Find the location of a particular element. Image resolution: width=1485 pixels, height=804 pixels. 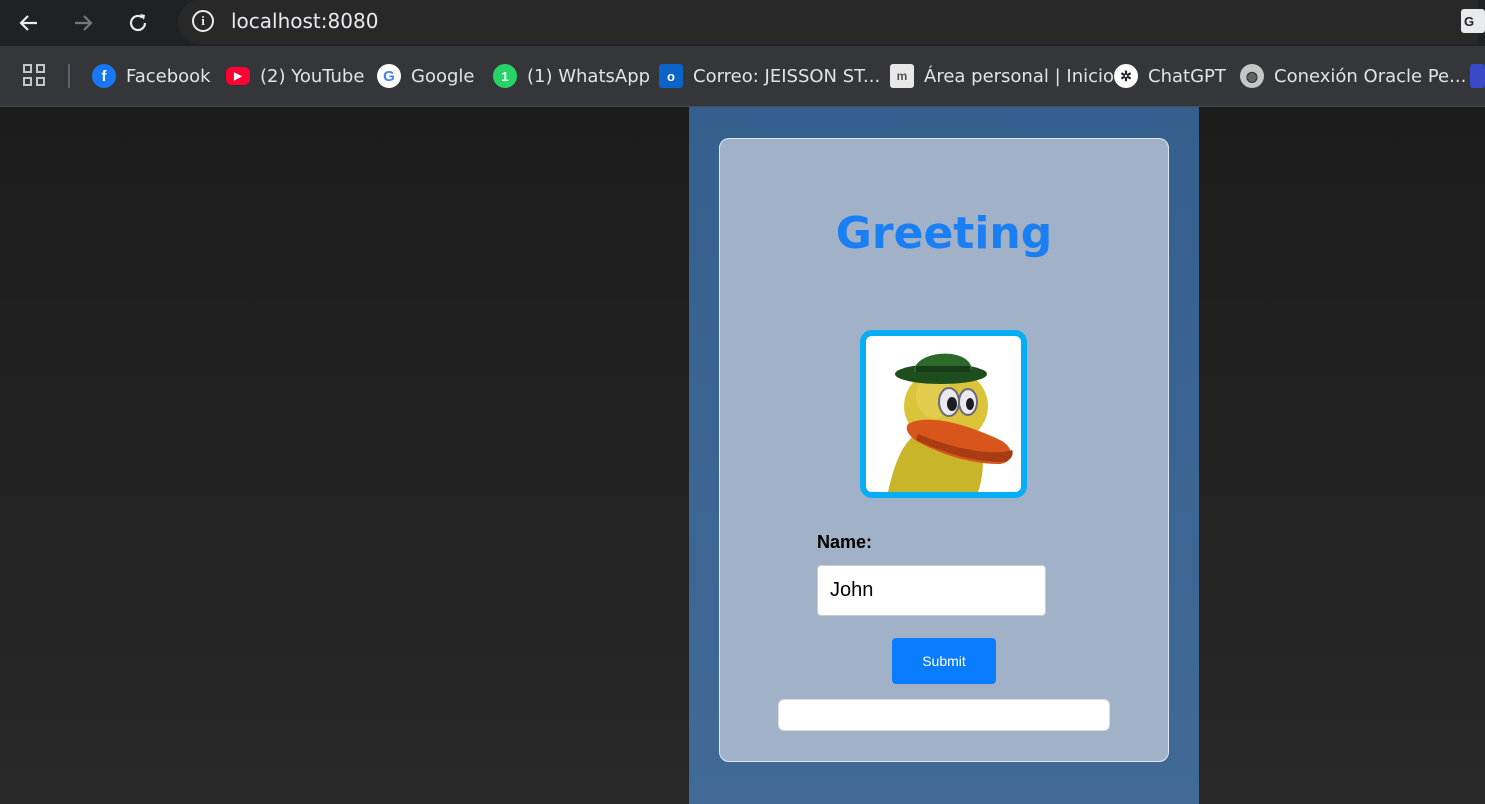

avatar is located at coordinates (943, 414).